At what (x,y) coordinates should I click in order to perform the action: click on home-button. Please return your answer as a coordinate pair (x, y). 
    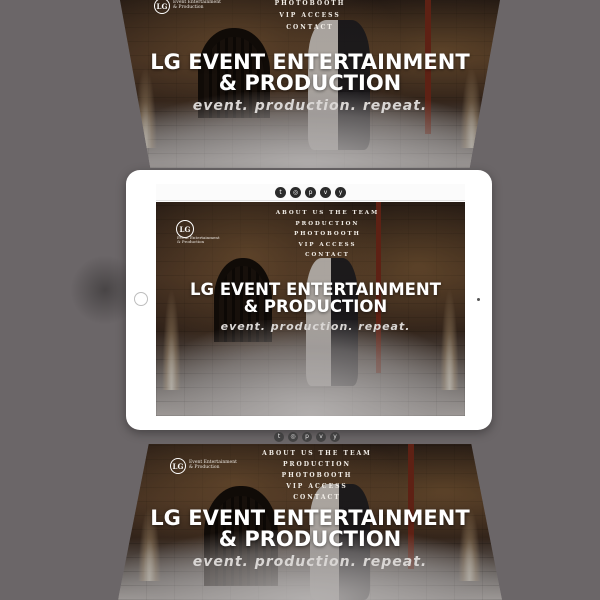
    Looking at the image, I should click on (141, 299).